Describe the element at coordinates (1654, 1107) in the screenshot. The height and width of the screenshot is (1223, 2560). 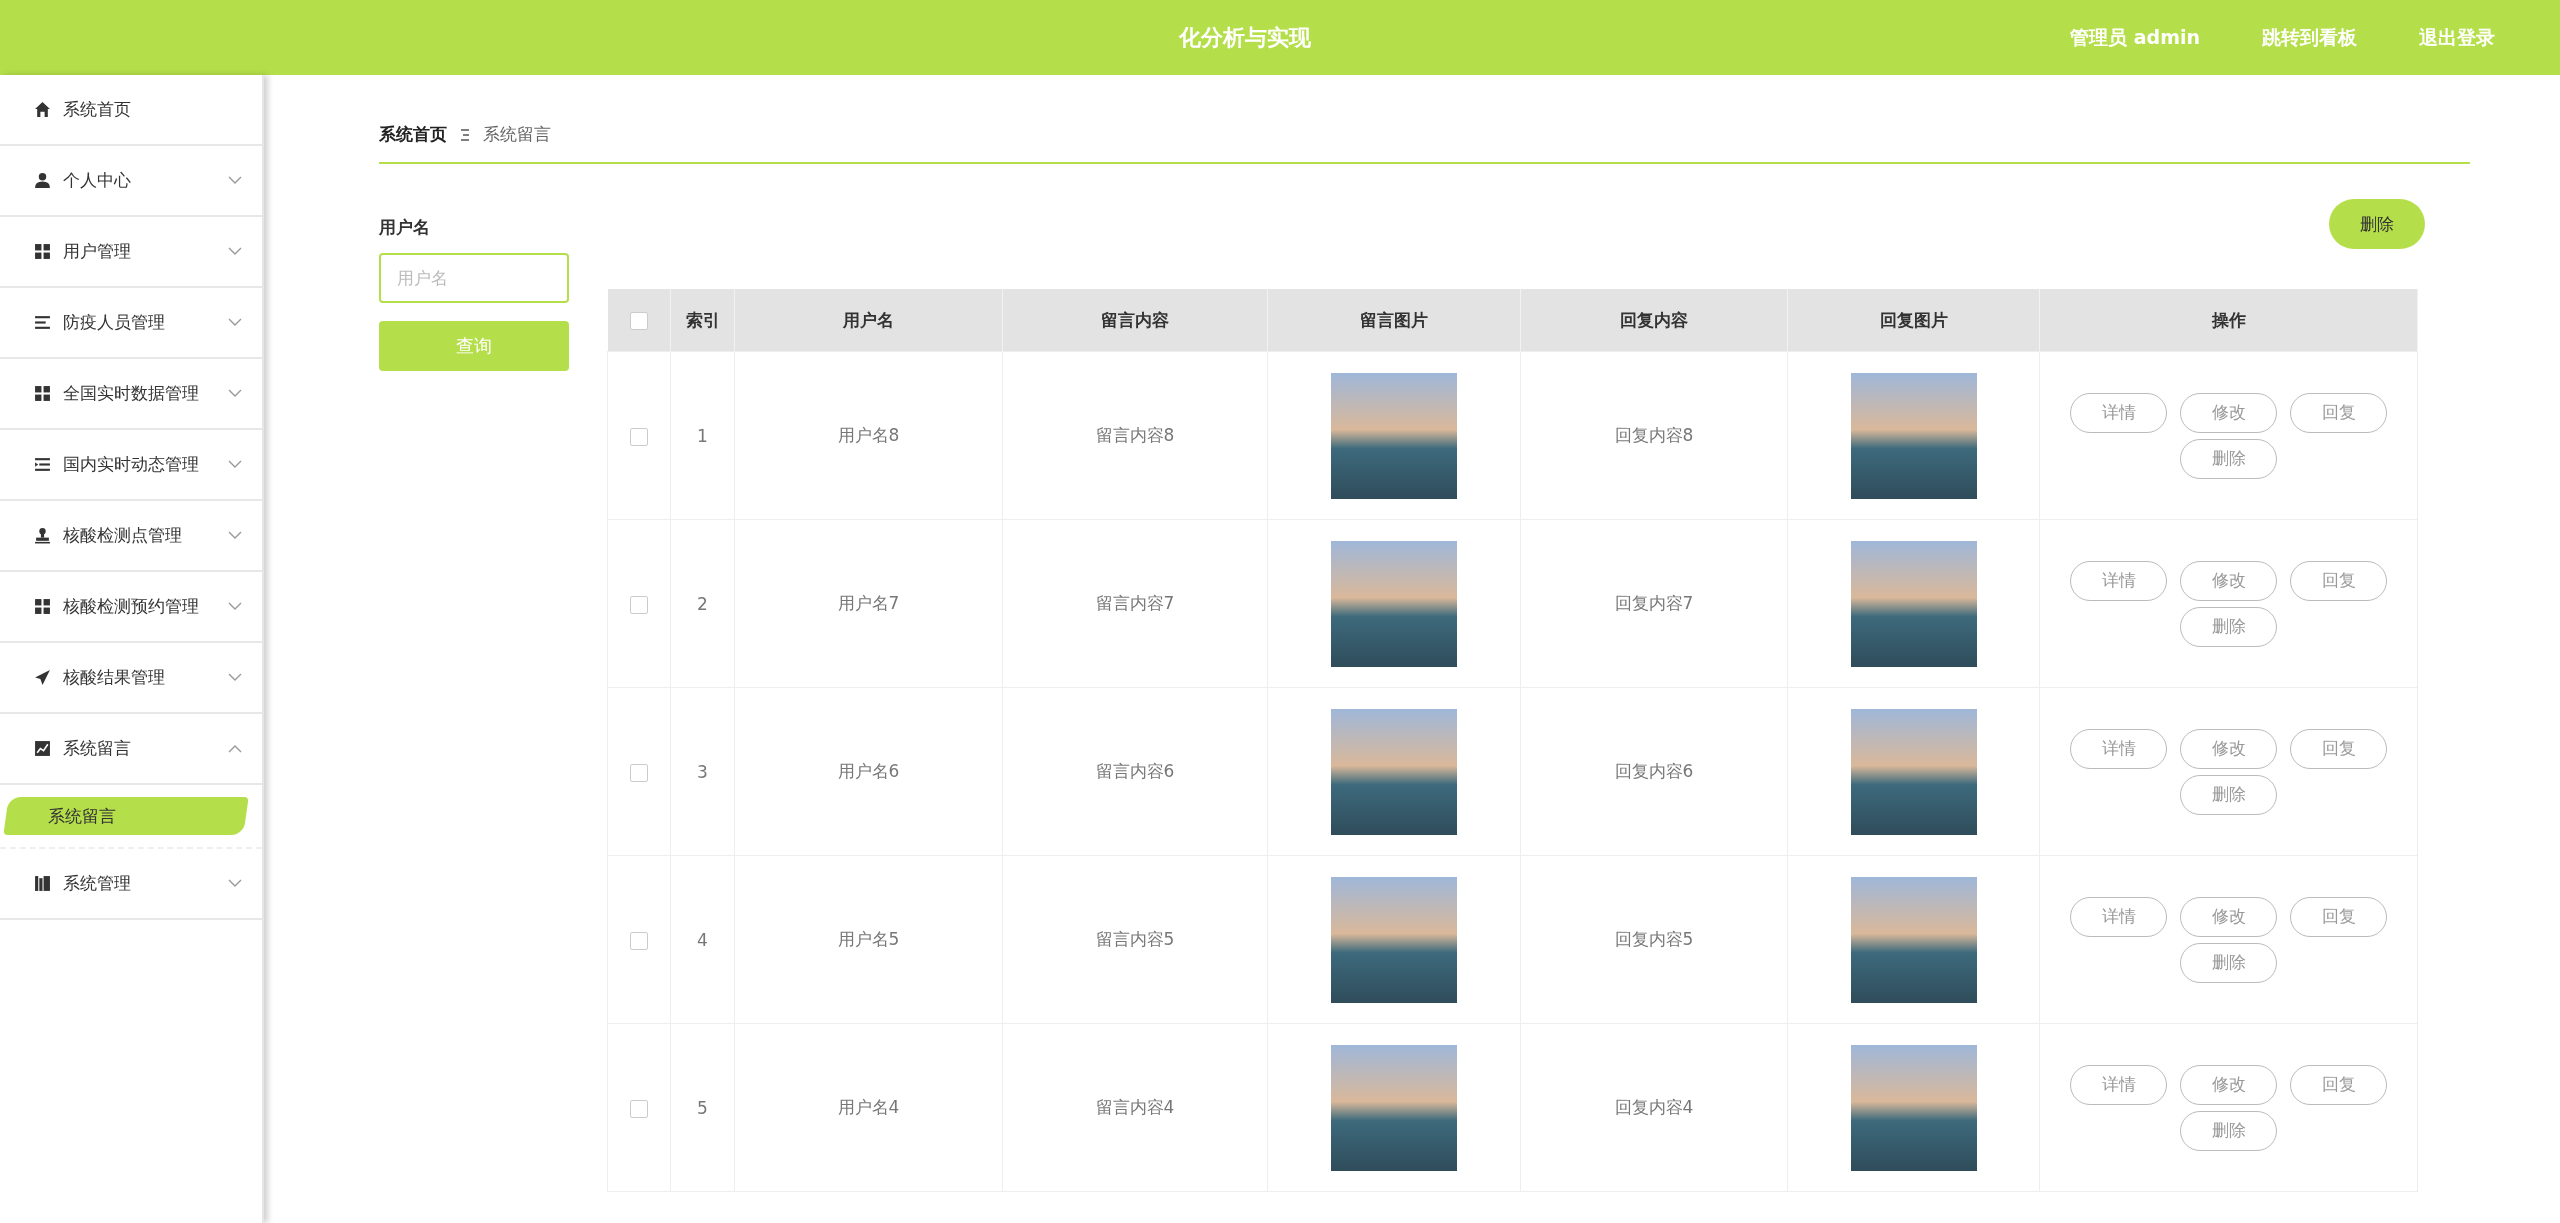
I see `table-cell: 回复内容4` at that location.